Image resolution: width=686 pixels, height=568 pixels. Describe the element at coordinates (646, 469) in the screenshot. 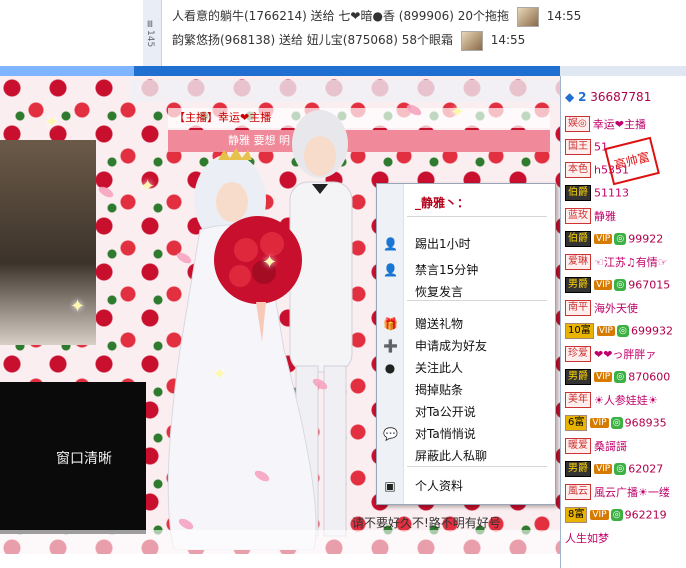

I see `user-name: 62027` at that location.